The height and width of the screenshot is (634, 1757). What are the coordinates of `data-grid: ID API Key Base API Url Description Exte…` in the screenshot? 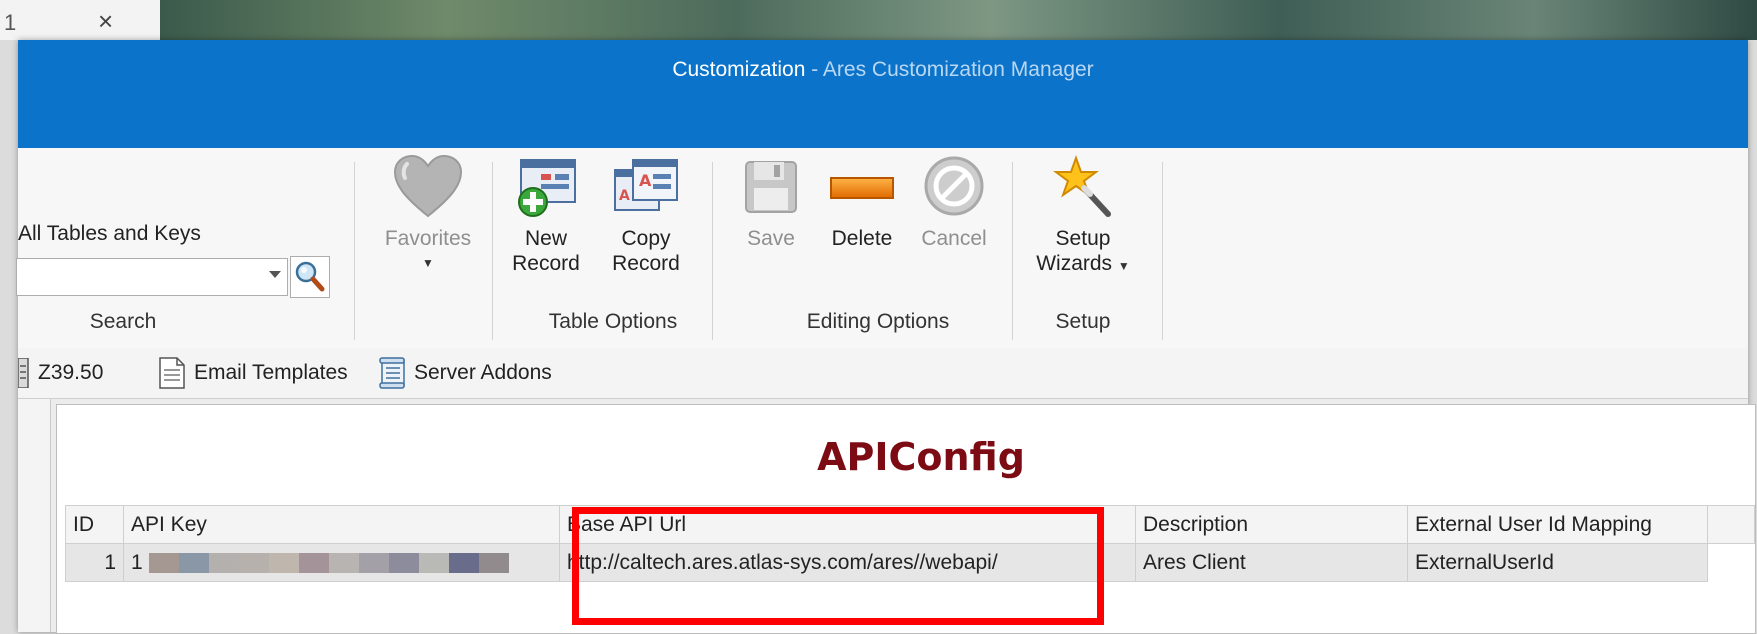 It's located at (910, 543).